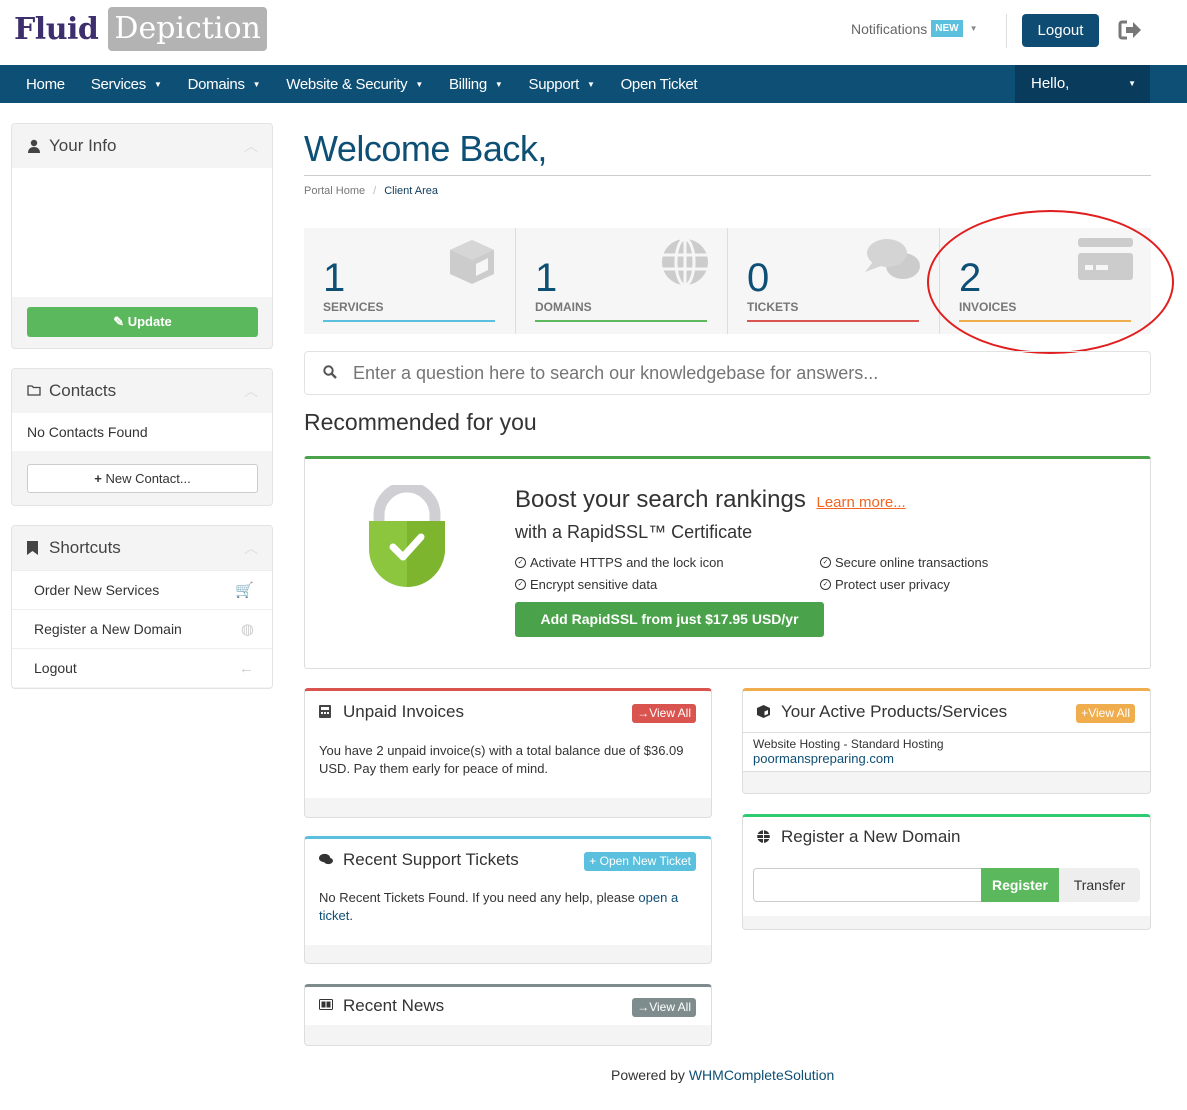 Image resolution: width=1187 pixels, height=1110 pixels. Describe the element at coordinates (508, 712) in the screenshot. I see `unpaid-invoices-header: Unpaid Invoices →View All` at that location.